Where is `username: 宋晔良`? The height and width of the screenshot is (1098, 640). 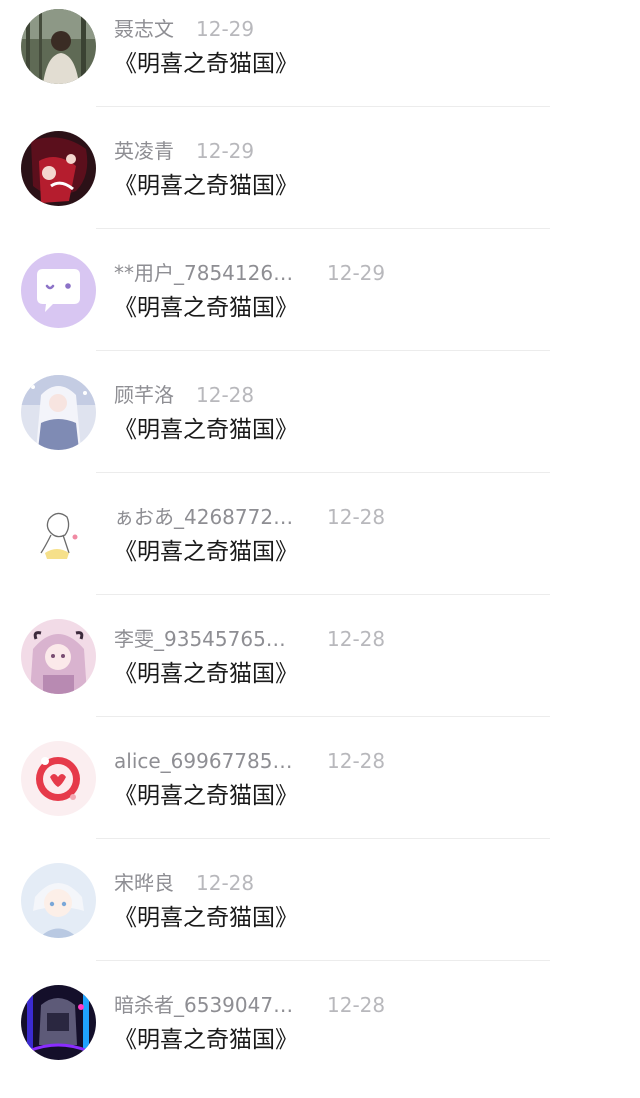
username: 宋晔良 is located at coordinates (144, 883).